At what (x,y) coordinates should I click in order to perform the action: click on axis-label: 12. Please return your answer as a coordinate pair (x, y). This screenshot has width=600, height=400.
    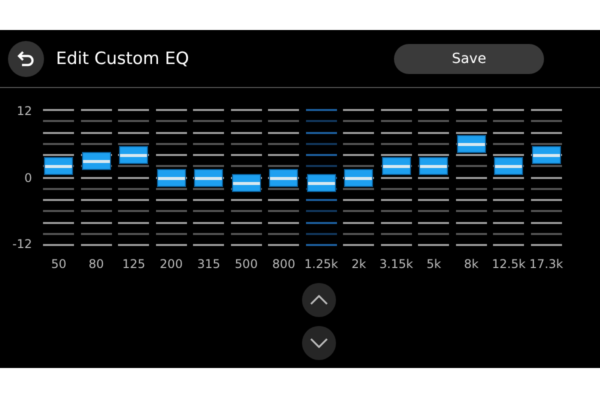
    Looking at the image, I should click on (24, 111).